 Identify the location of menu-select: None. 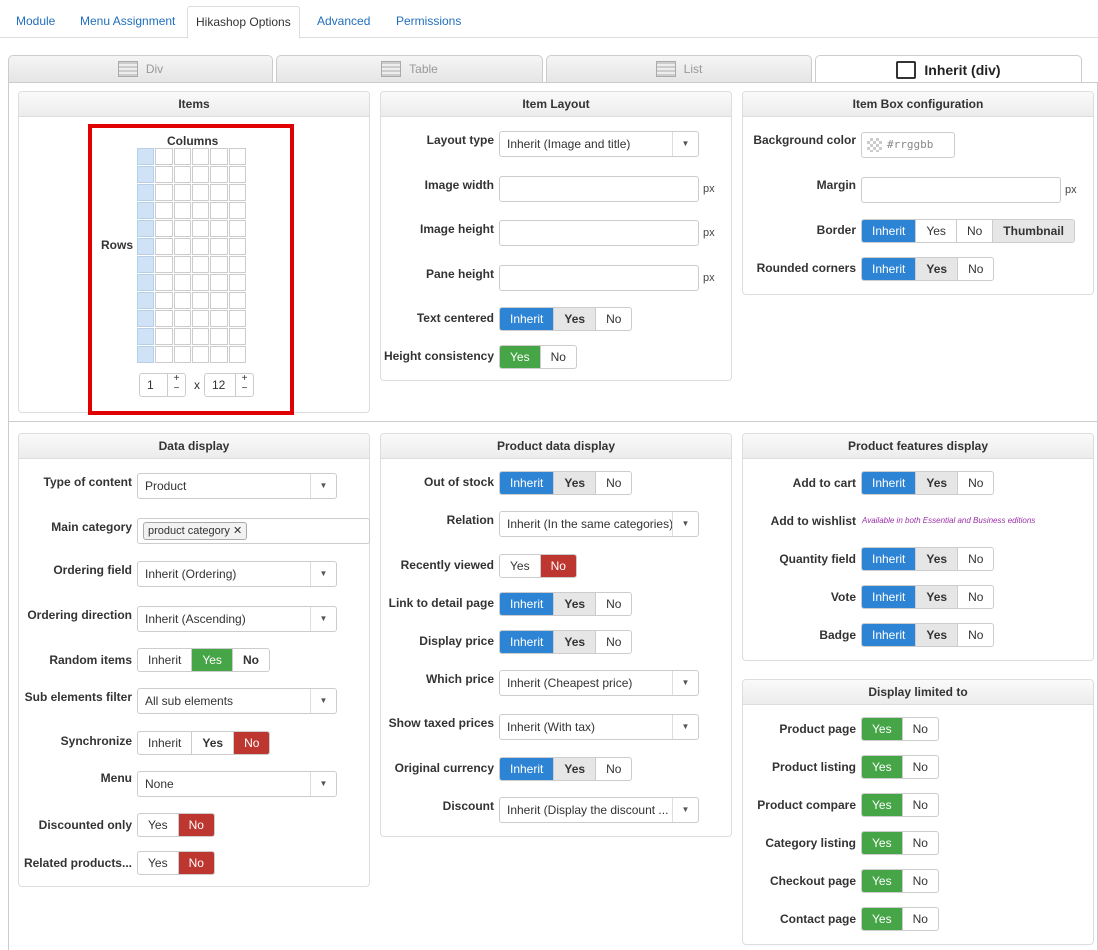
(237, 784).